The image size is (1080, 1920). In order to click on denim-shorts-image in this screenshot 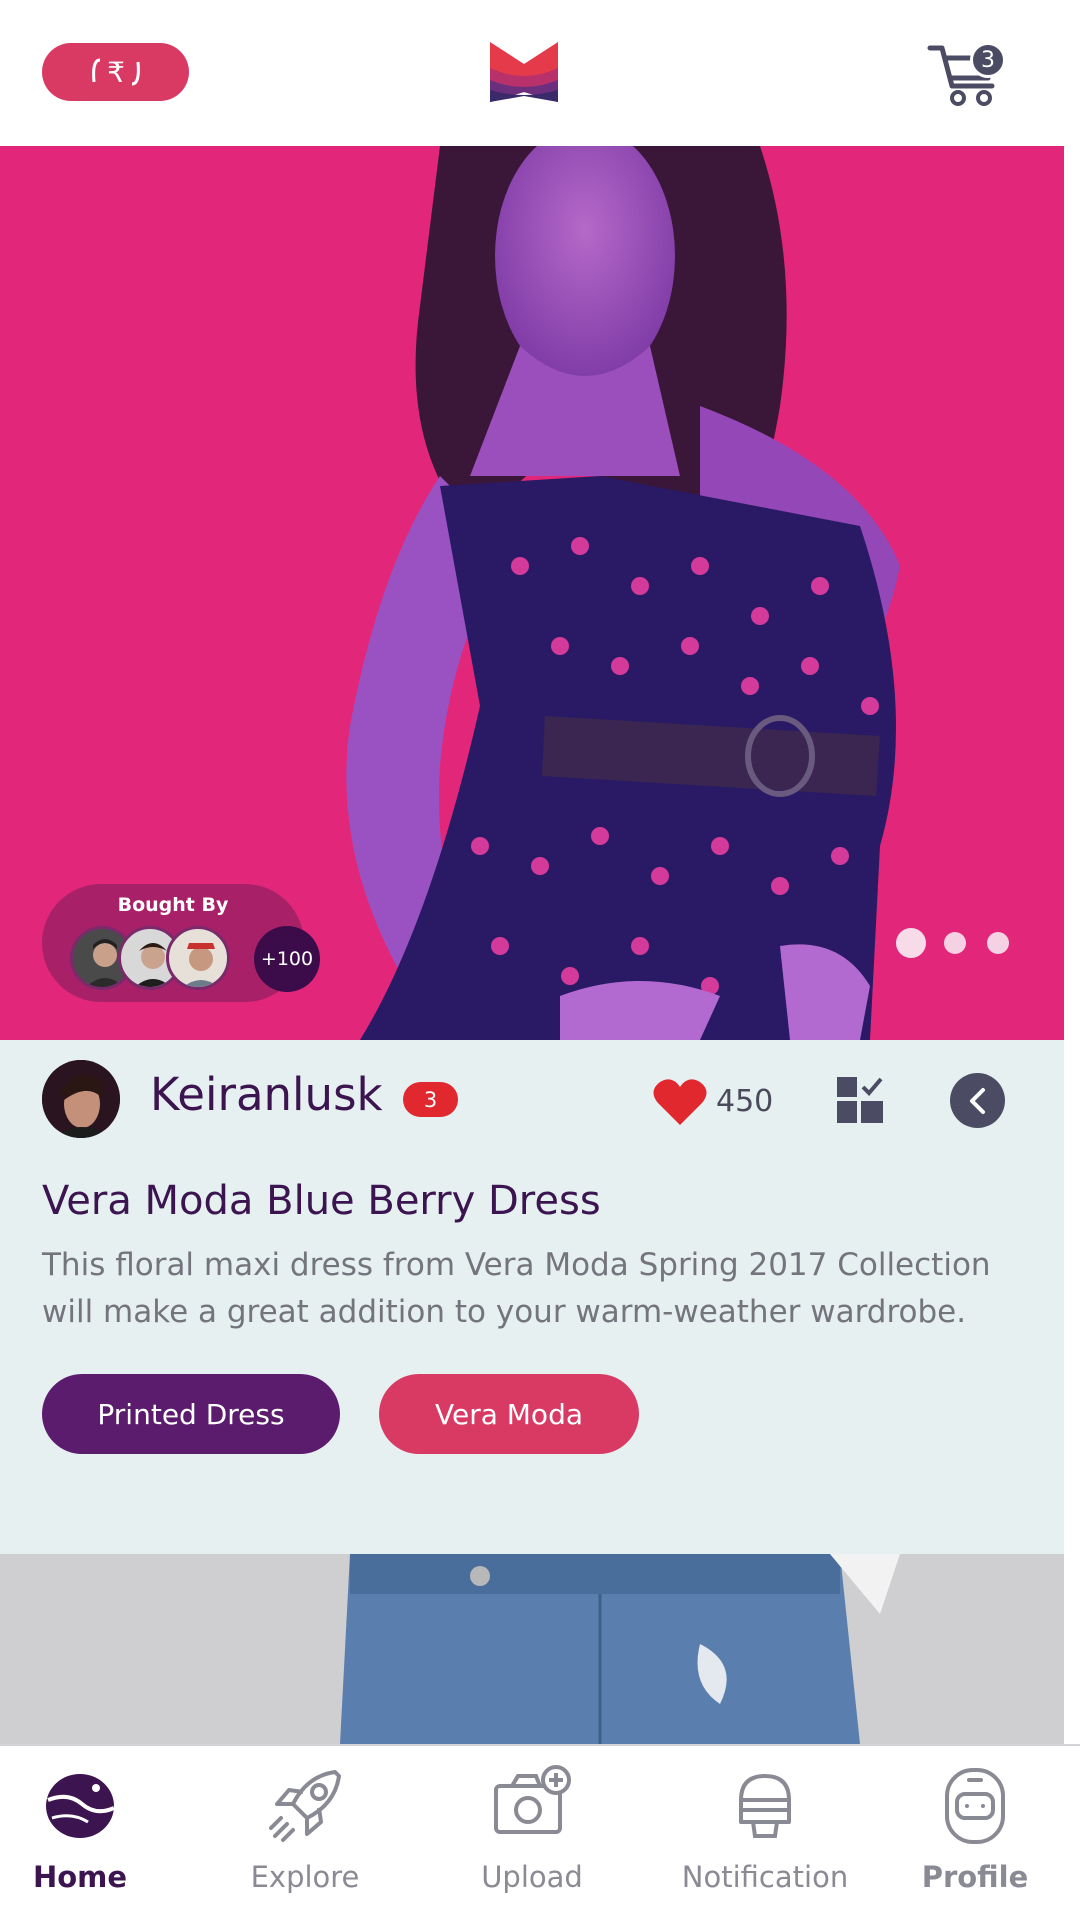, I will do `click(532, 1649)`.